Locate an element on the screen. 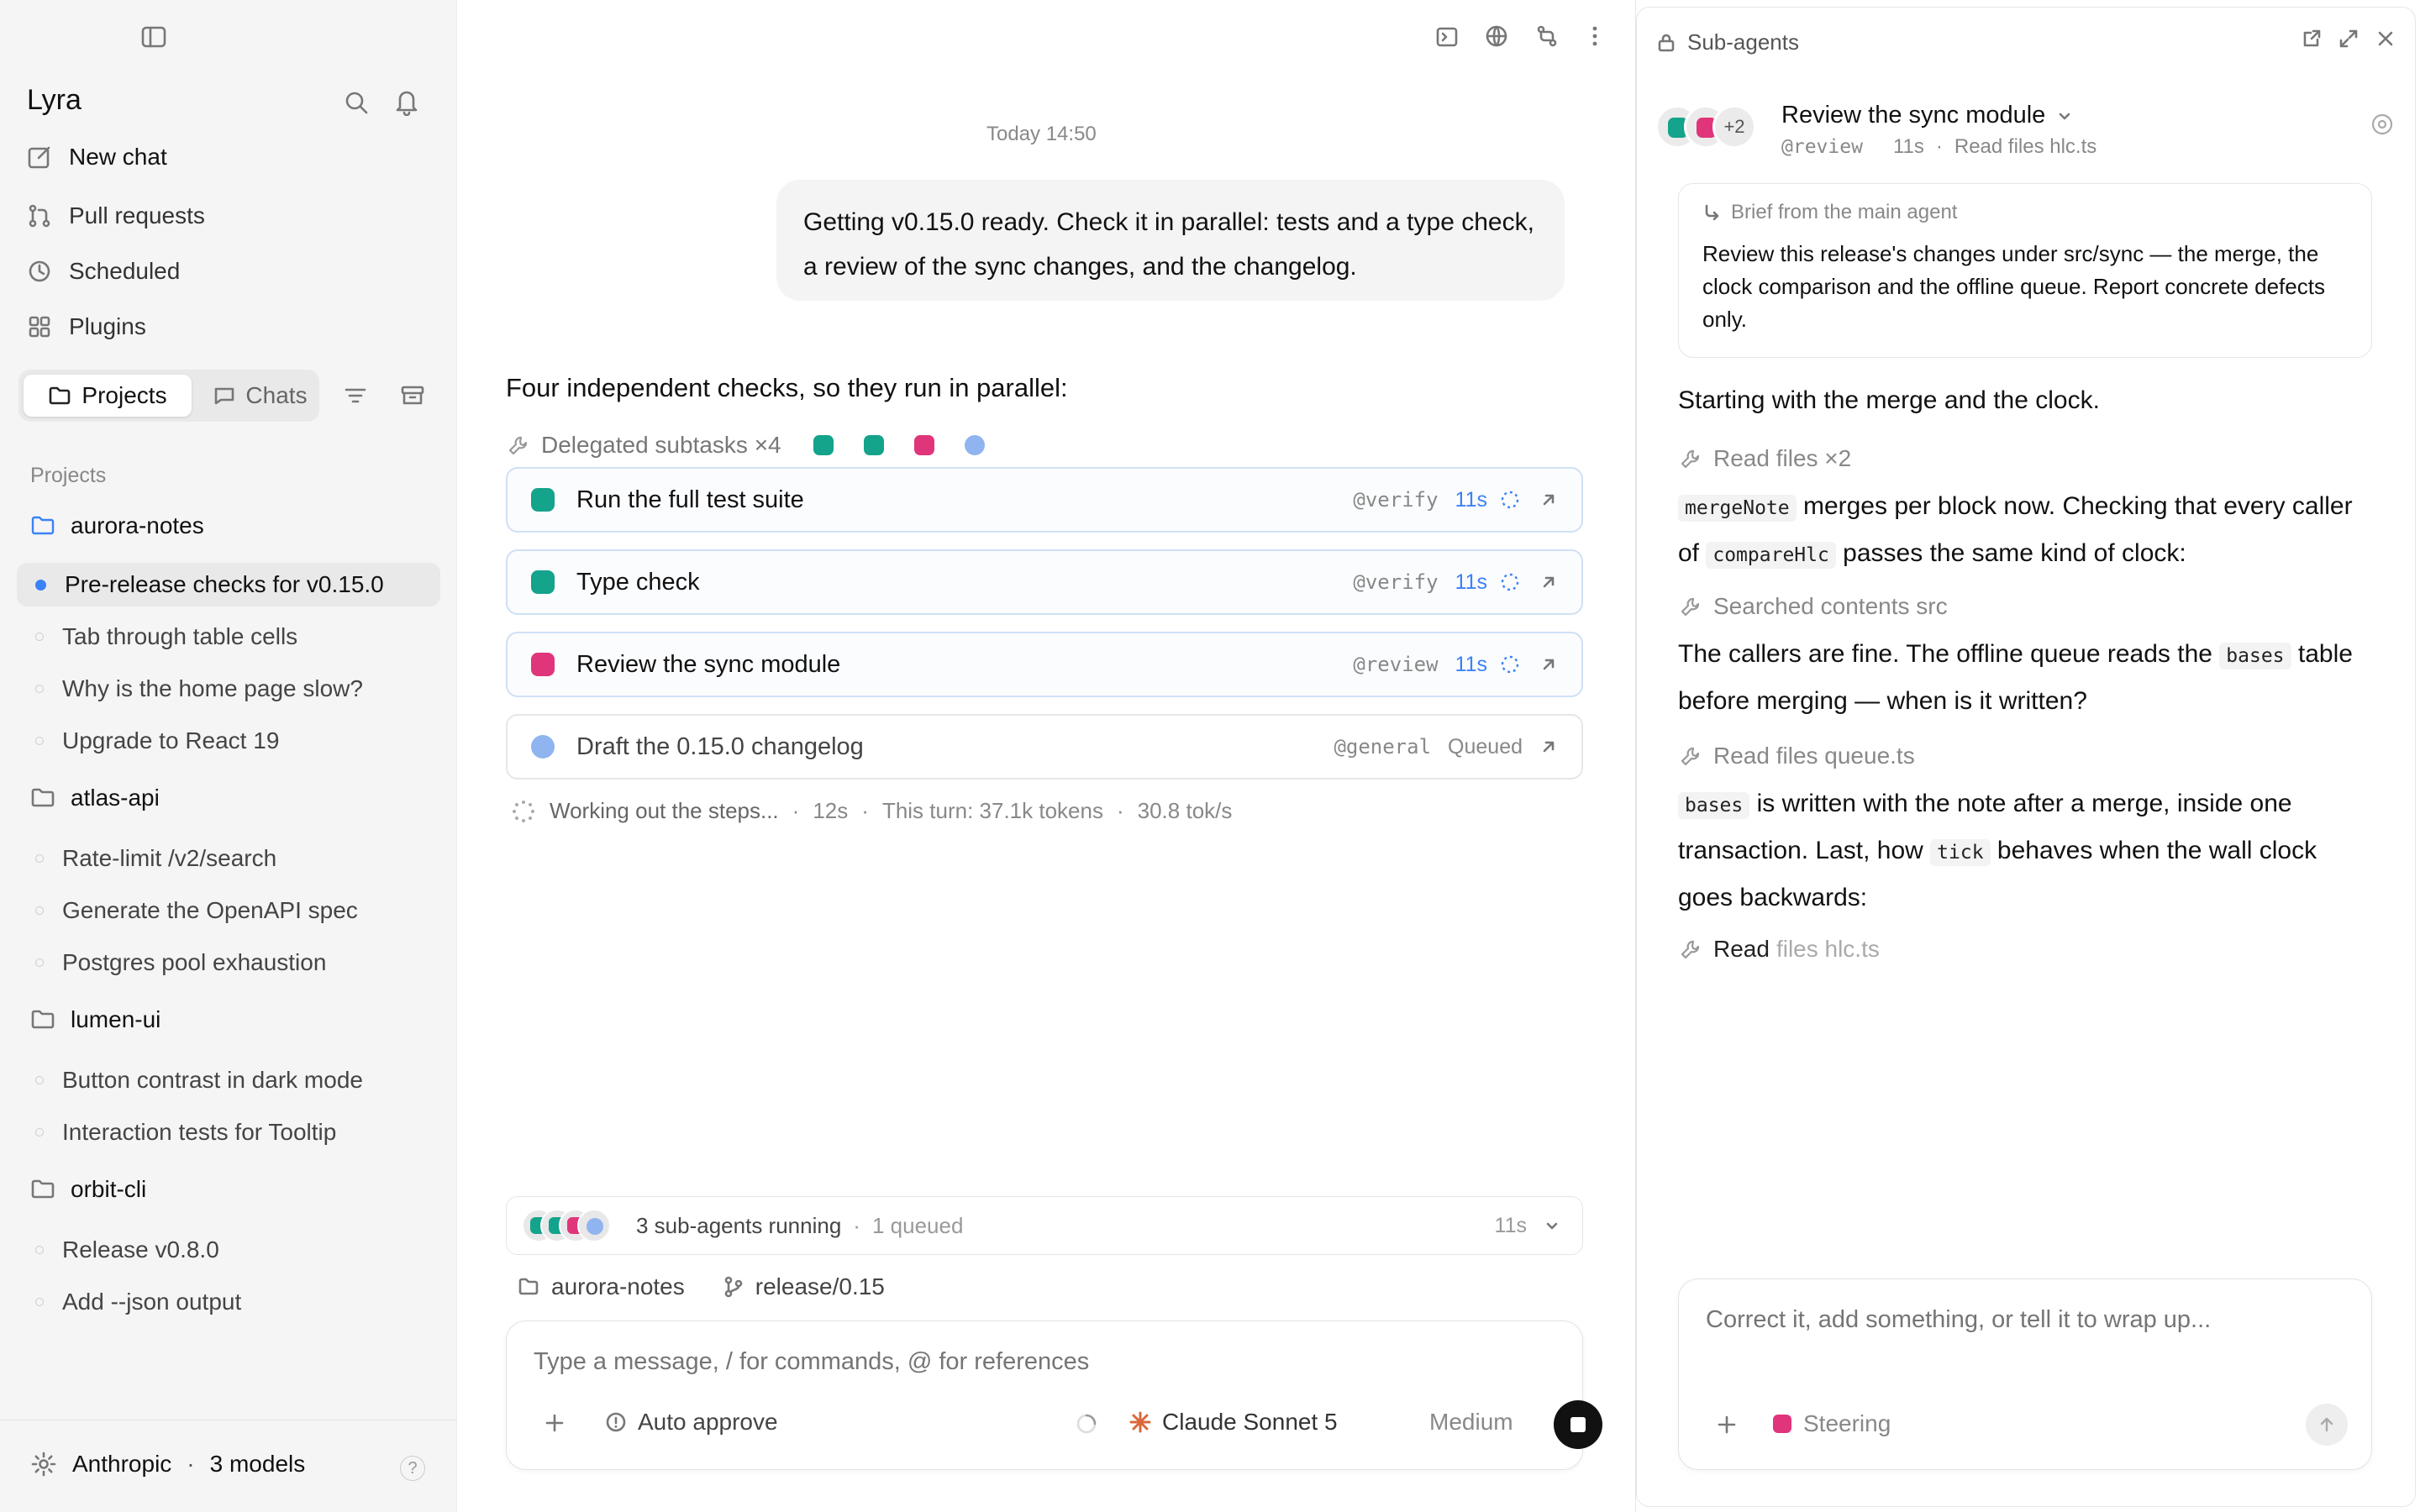 The height and width of the screenshot is (1512, 2420). wrench-icon is located at coordinates (1690, 459).